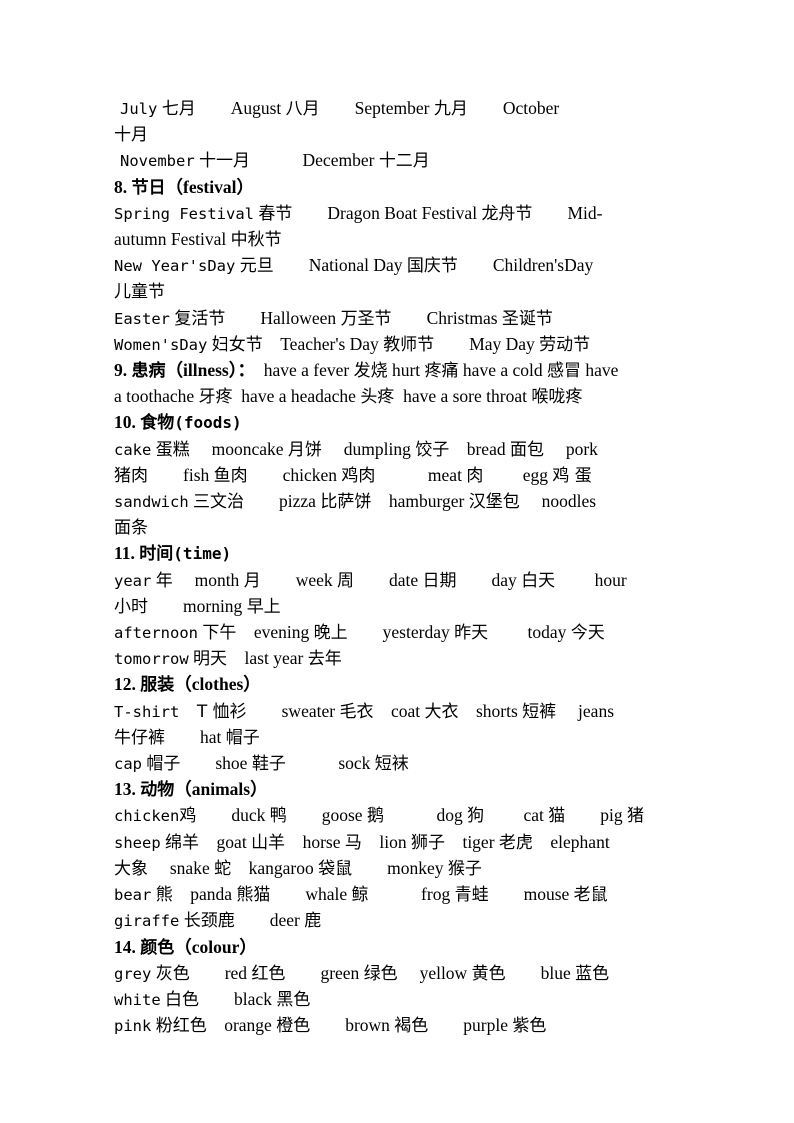 The width and height of the screenshot is (794, 1123). I want to click on section-title-zh: 节日, so click(148, 187).